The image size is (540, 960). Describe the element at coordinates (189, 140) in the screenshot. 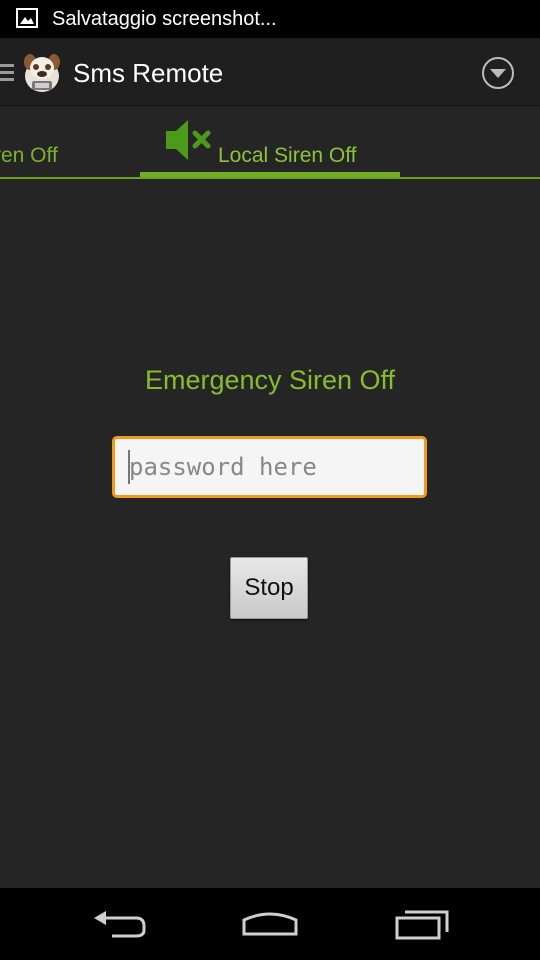

I see `speaker-muted-icon` at that location.